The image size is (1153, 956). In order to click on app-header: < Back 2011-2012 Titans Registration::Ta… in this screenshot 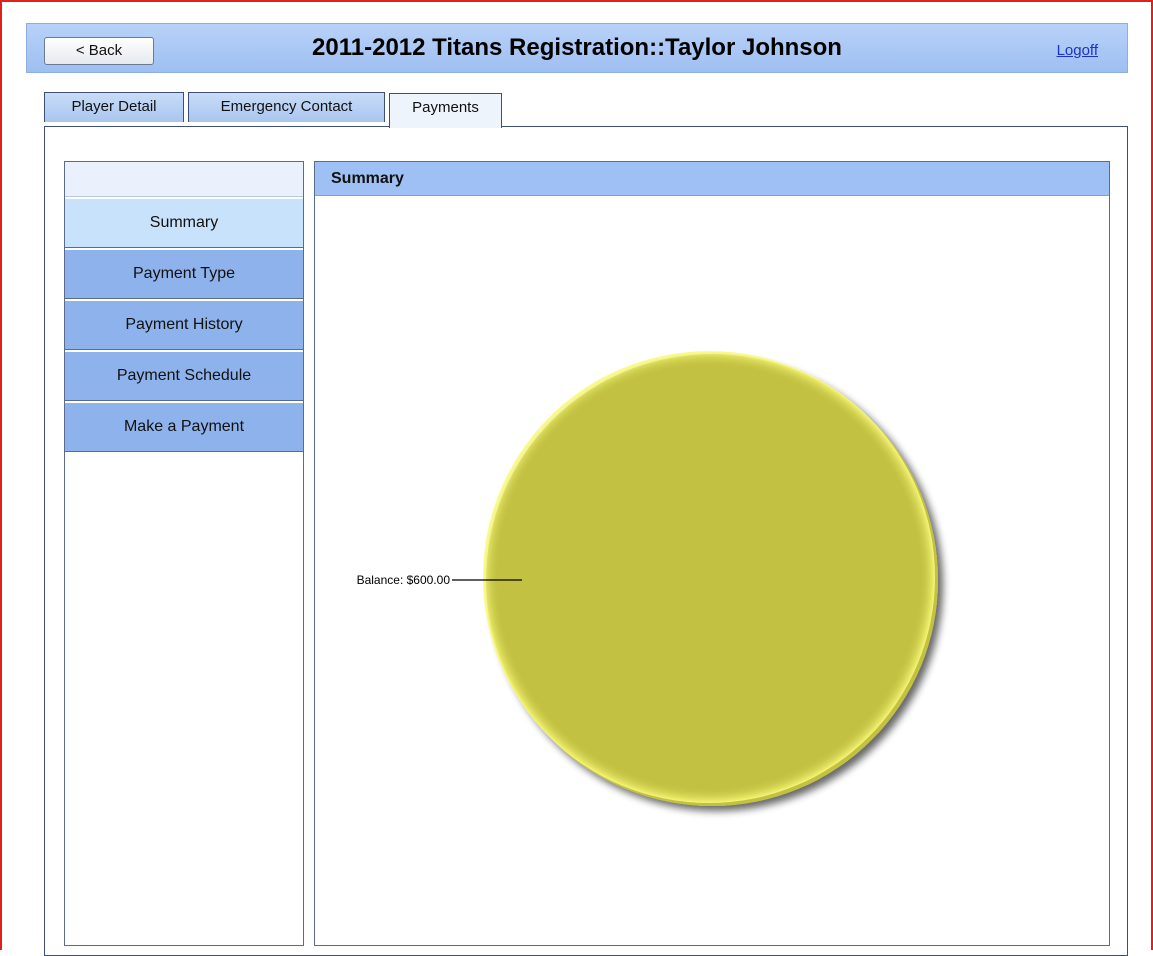, I will do `click(577, 48)`.